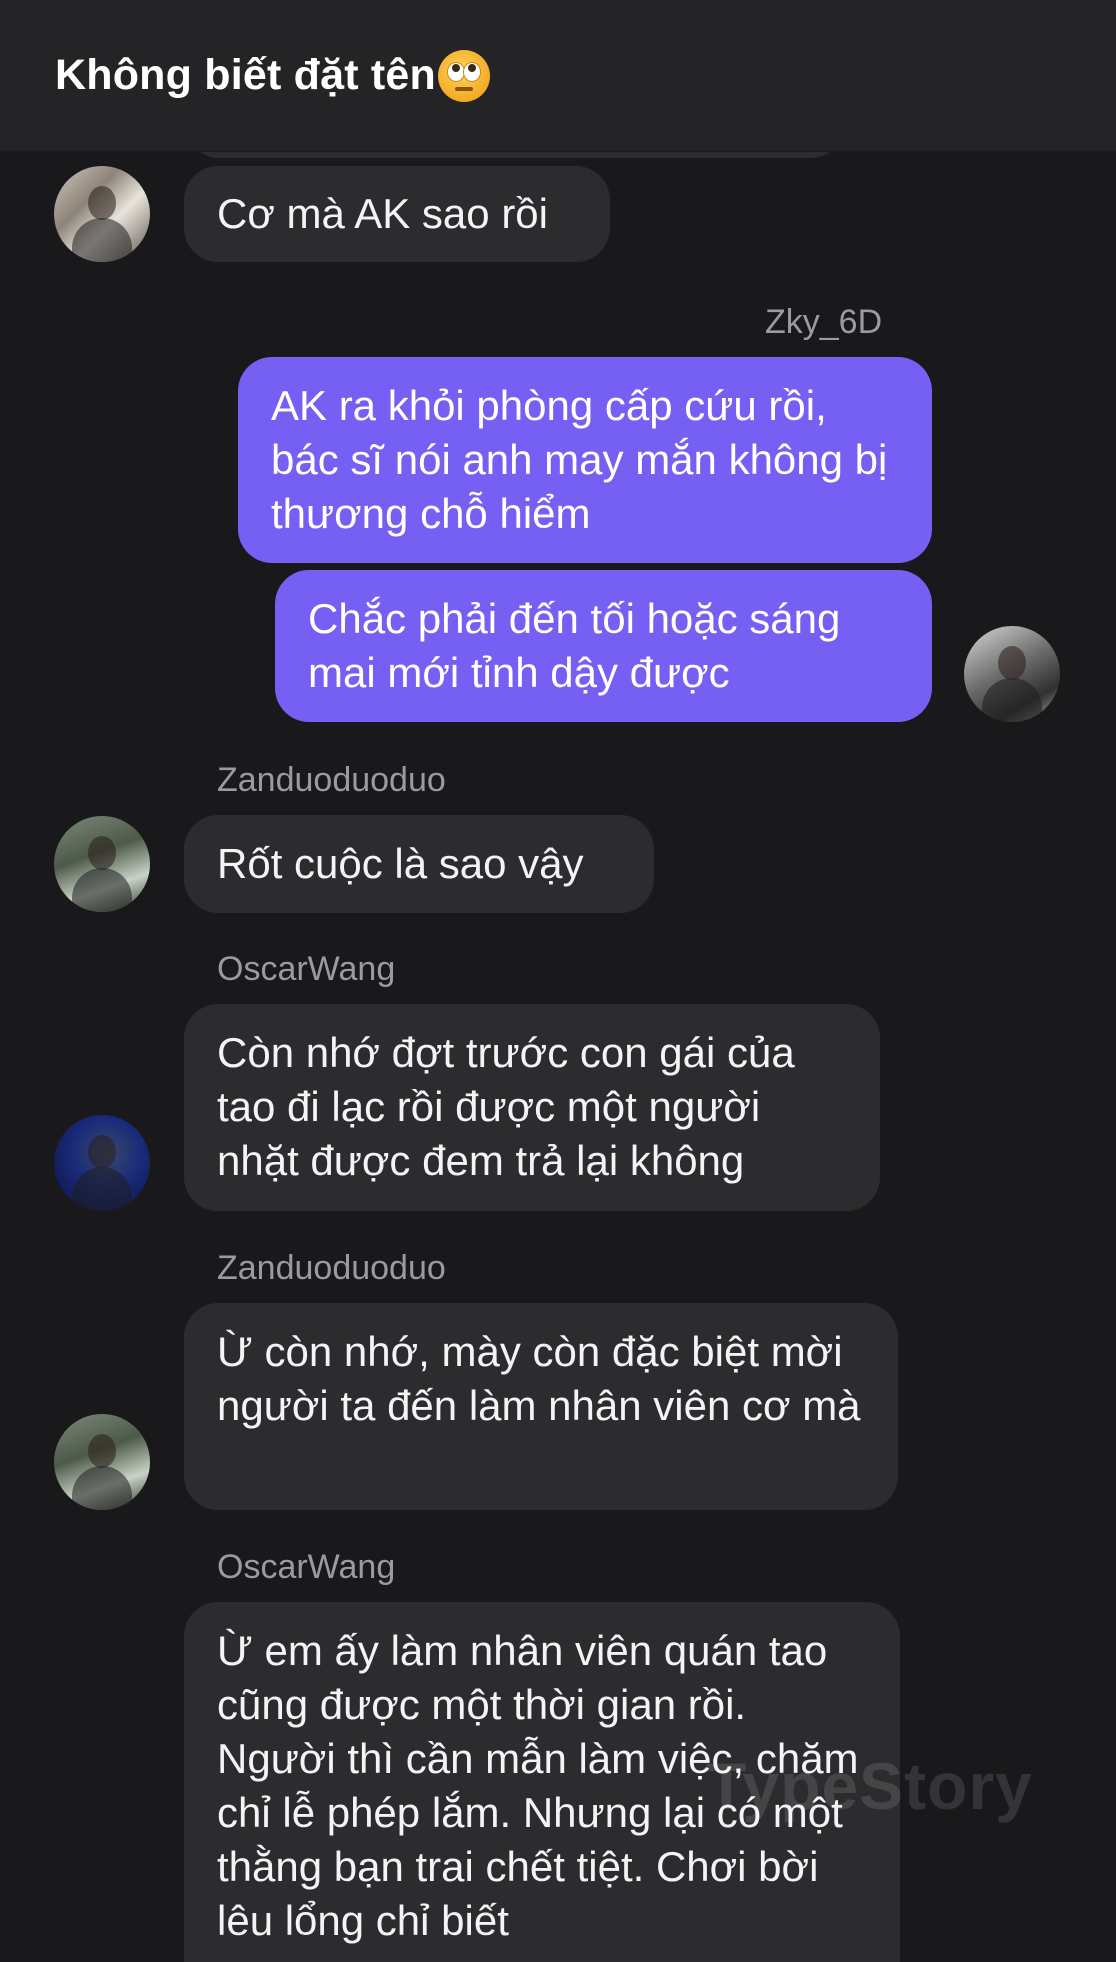 This screenshot has height=1962, width=1116. I want to click on message-bubble: Rốt cuộc là sao vậy, so click(419, 864).